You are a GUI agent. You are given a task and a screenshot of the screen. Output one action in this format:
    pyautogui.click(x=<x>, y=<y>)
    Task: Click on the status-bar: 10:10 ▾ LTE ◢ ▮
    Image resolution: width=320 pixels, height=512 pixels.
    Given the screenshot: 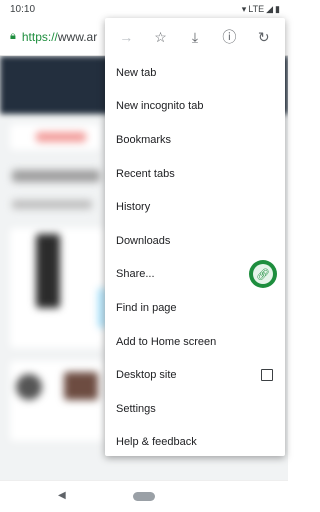 What is the action you would take?
    pyautogui.click(x=144, y=9)
    